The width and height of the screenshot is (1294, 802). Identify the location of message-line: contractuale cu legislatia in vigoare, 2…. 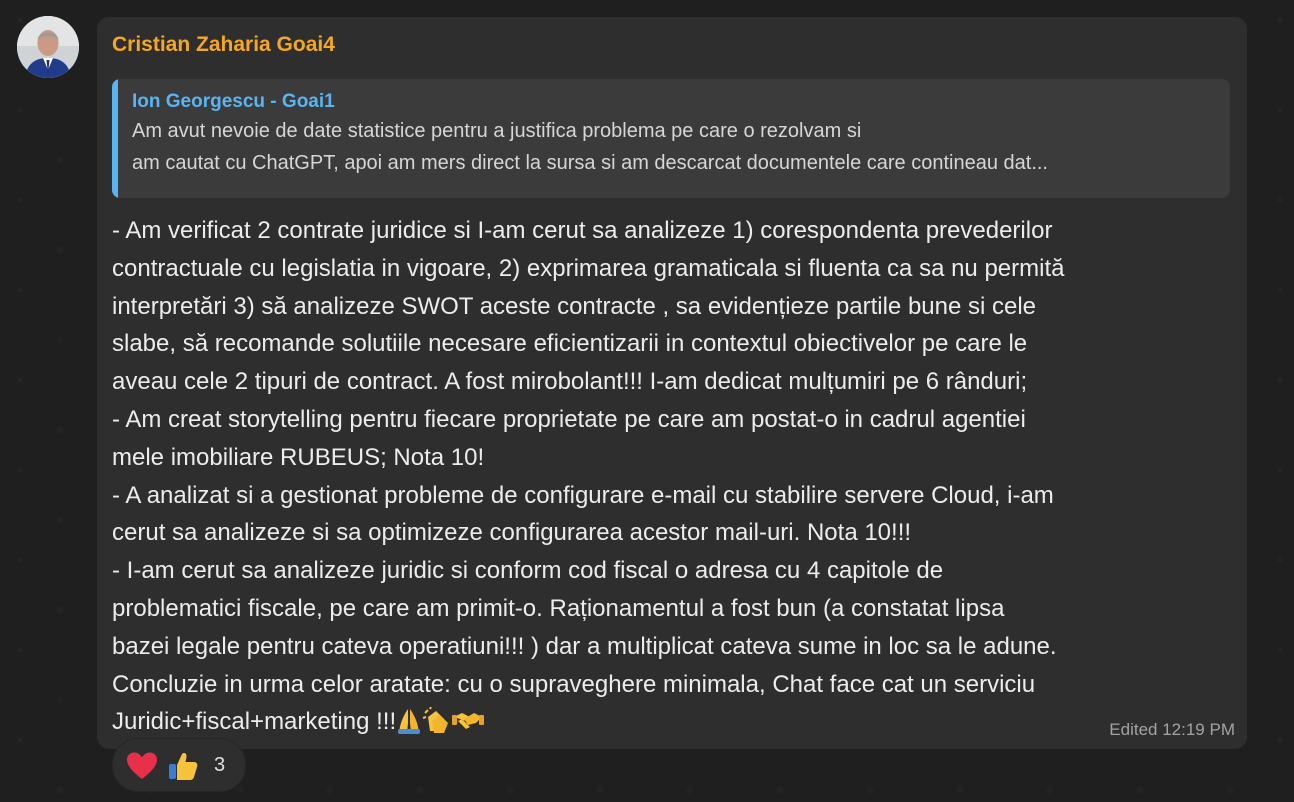
(588, 268).